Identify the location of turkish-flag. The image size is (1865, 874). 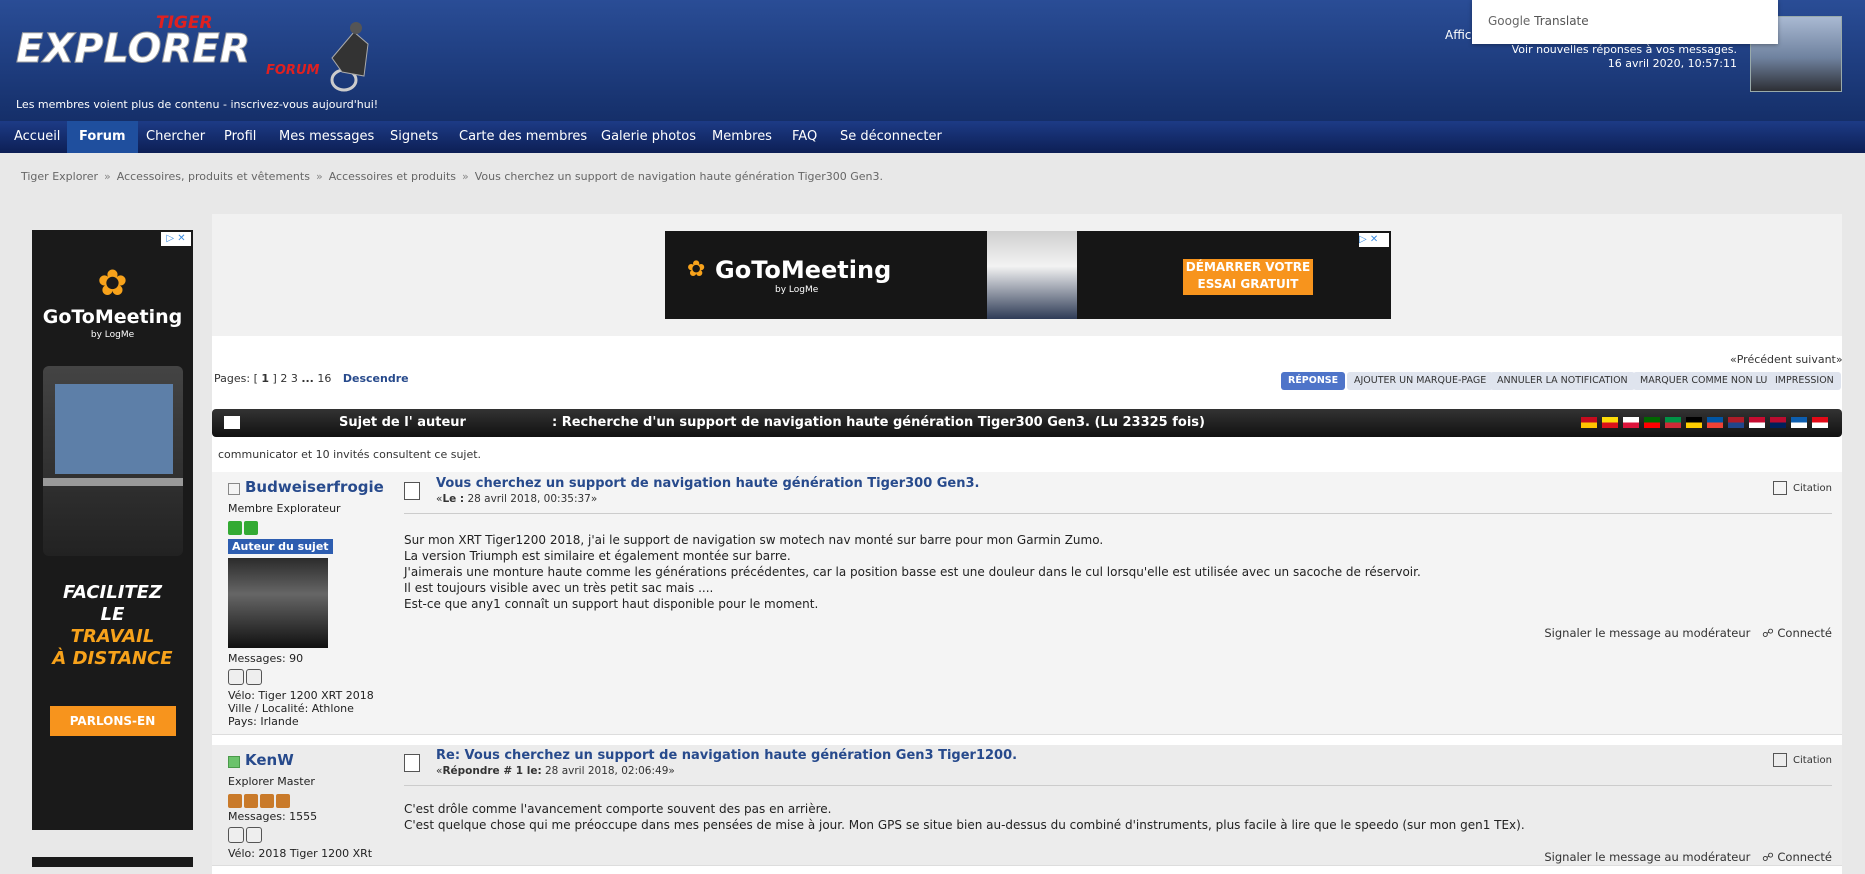
(1820, 422).